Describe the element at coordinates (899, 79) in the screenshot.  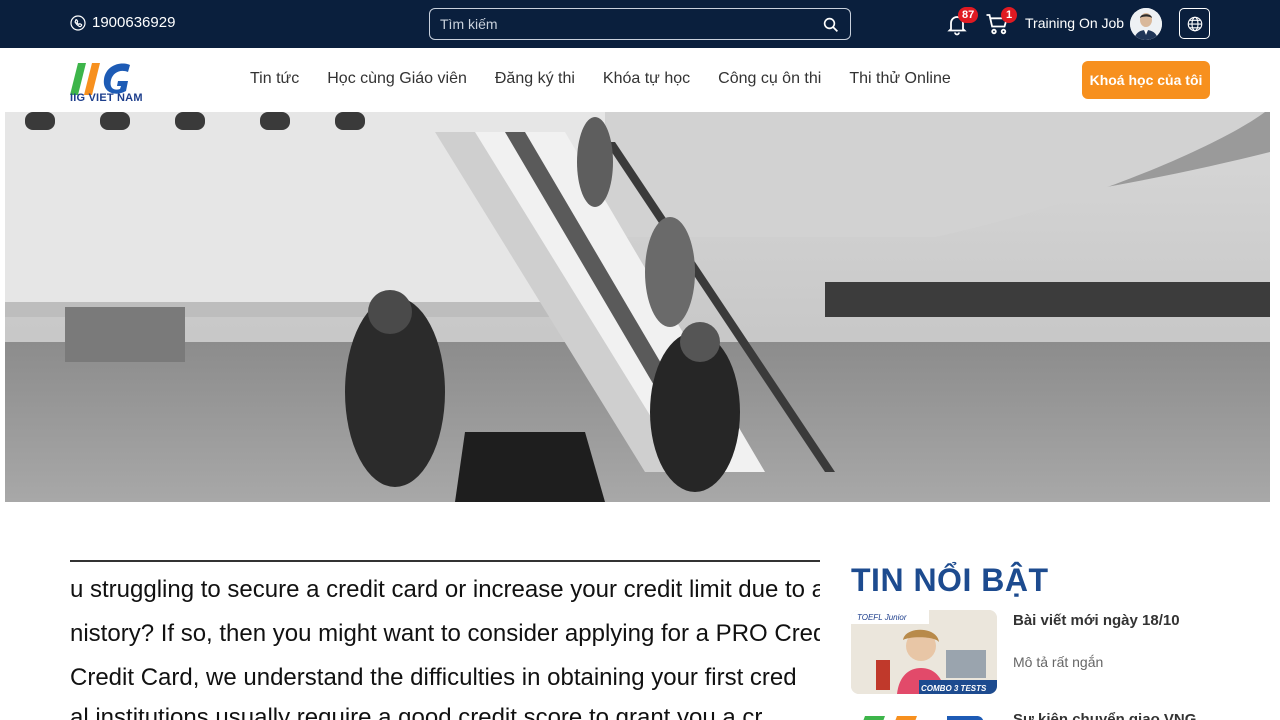
I see `nav-online-mock-test: Thi thử Online` at that location.